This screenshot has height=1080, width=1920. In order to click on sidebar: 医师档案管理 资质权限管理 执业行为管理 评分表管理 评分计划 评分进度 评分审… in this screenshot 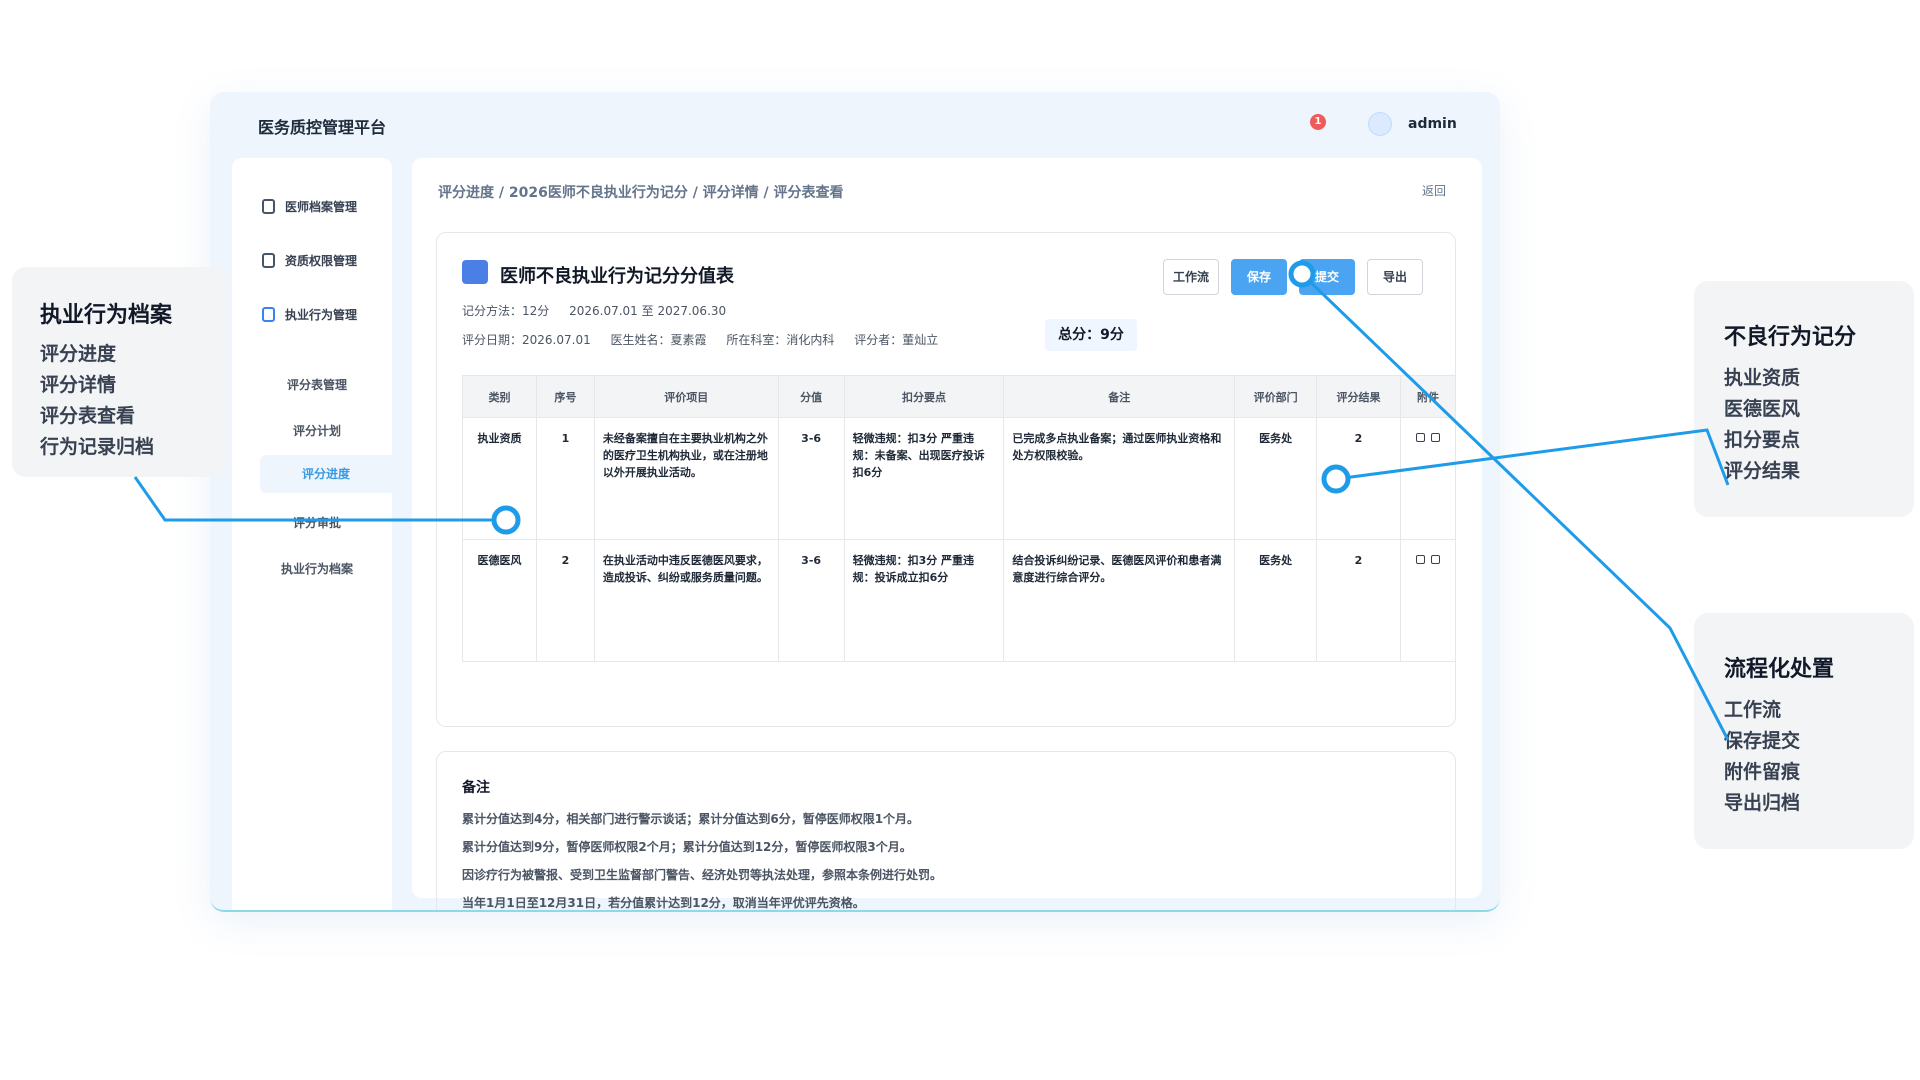, I will do `click(312, 534)`.